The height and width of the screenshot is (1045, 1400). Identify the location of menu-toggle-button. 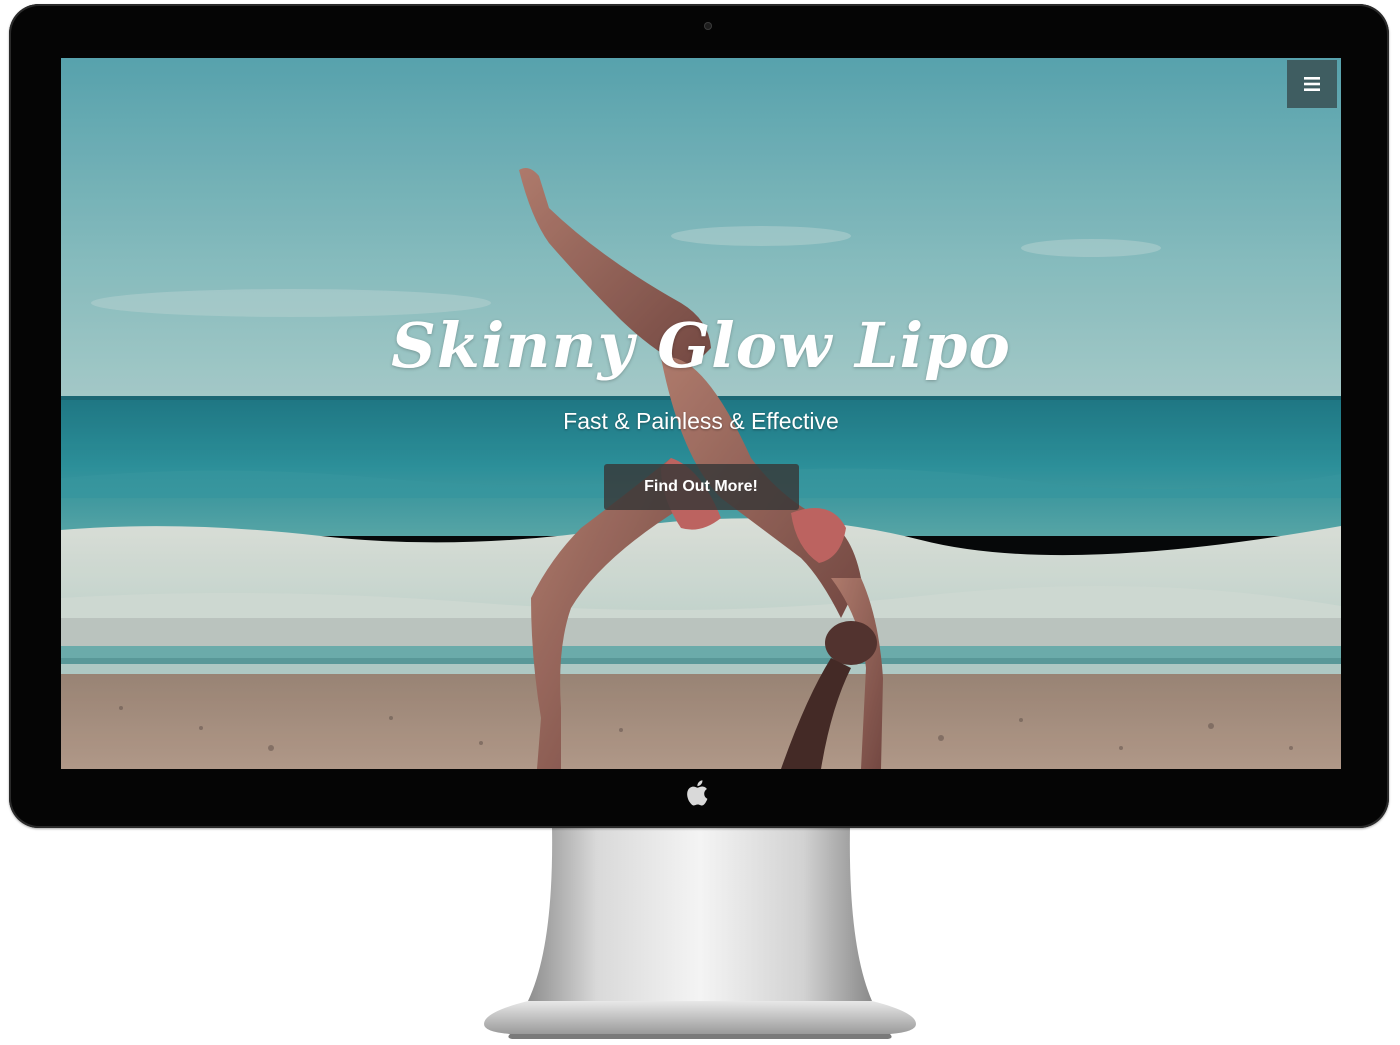
(1312, 84).